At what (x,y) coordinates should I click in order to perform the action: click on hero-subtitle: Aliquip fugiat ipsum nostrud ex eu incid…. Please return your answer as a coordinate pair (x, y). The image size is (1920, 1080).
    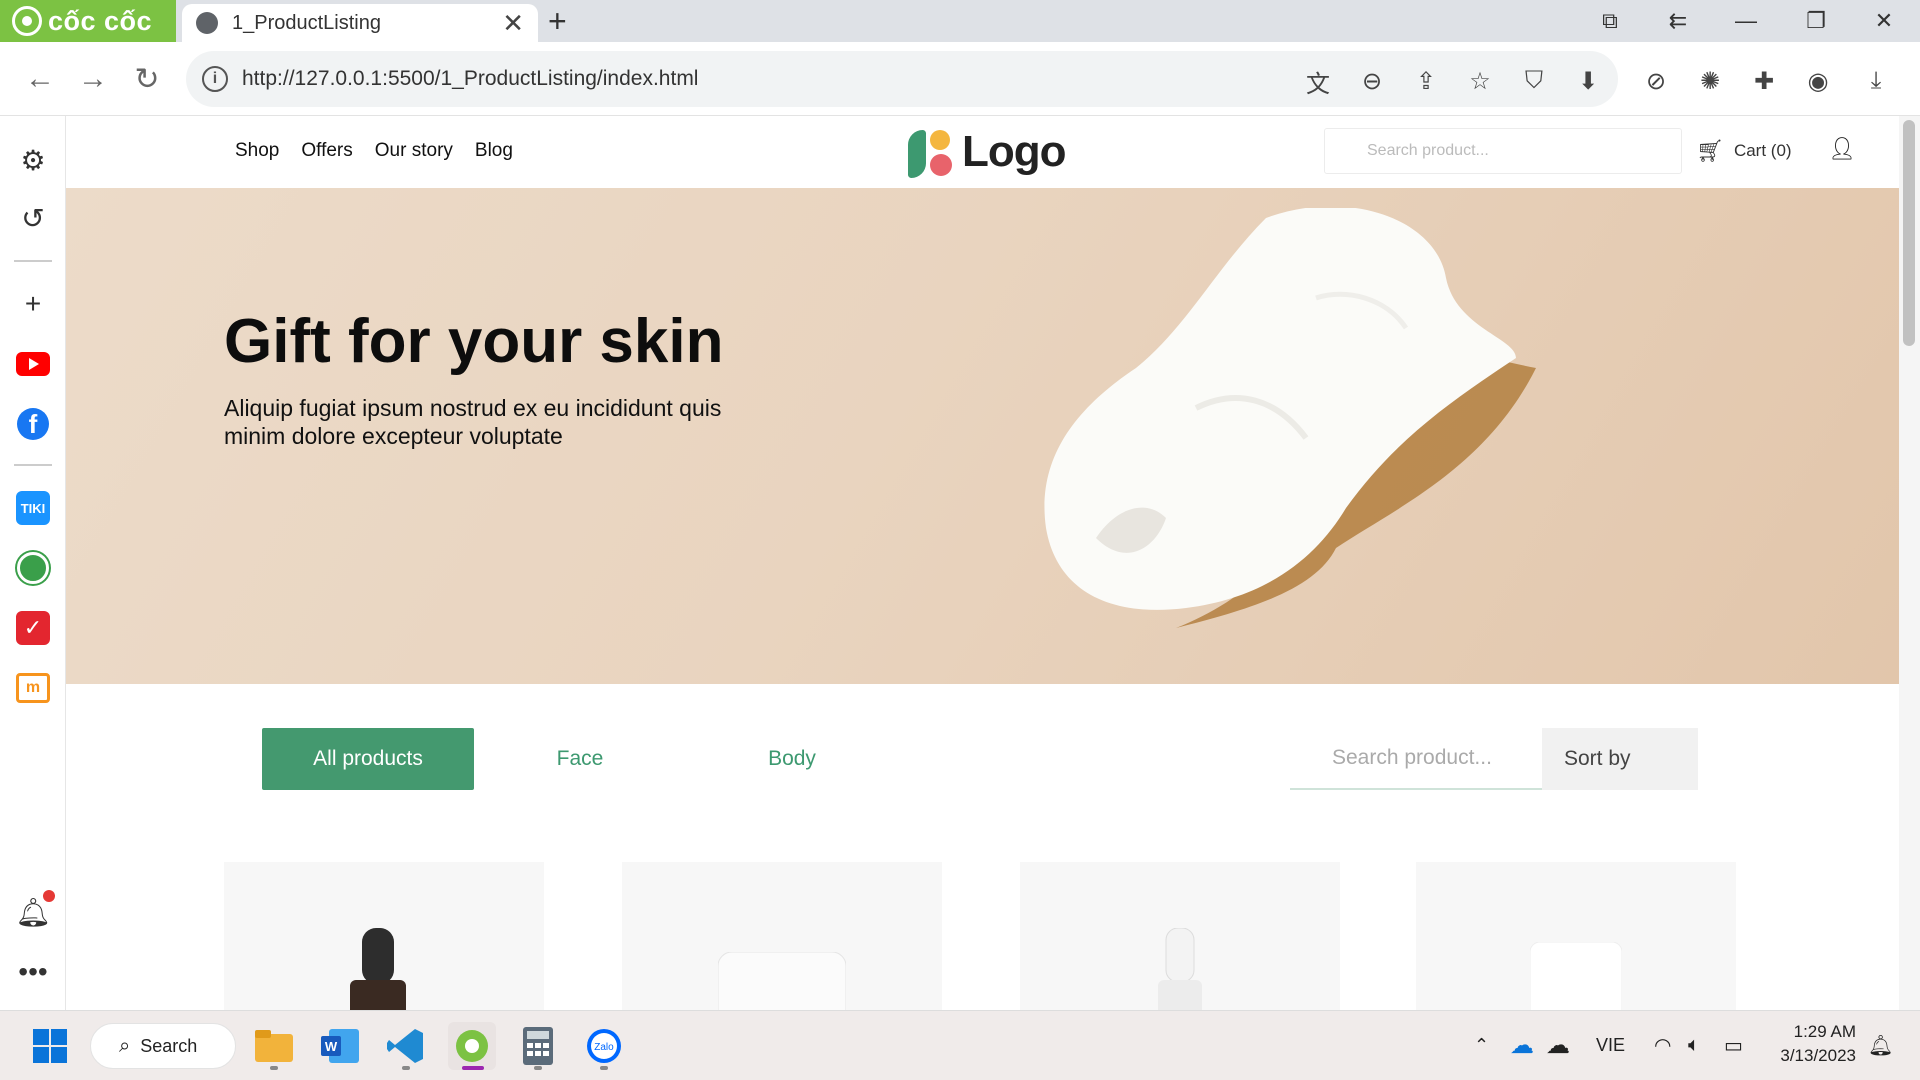
    Looking at the image, I should click on (473, 422).